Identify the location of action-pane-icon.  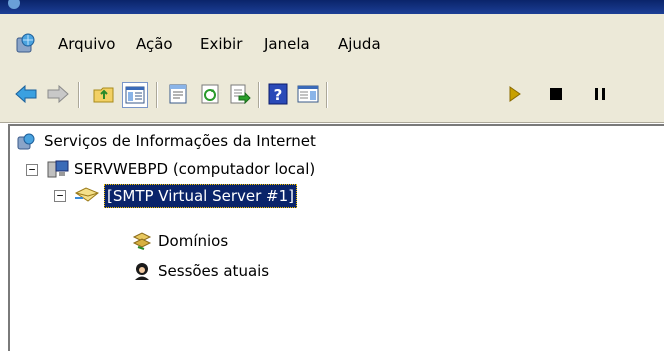
(308, 94).